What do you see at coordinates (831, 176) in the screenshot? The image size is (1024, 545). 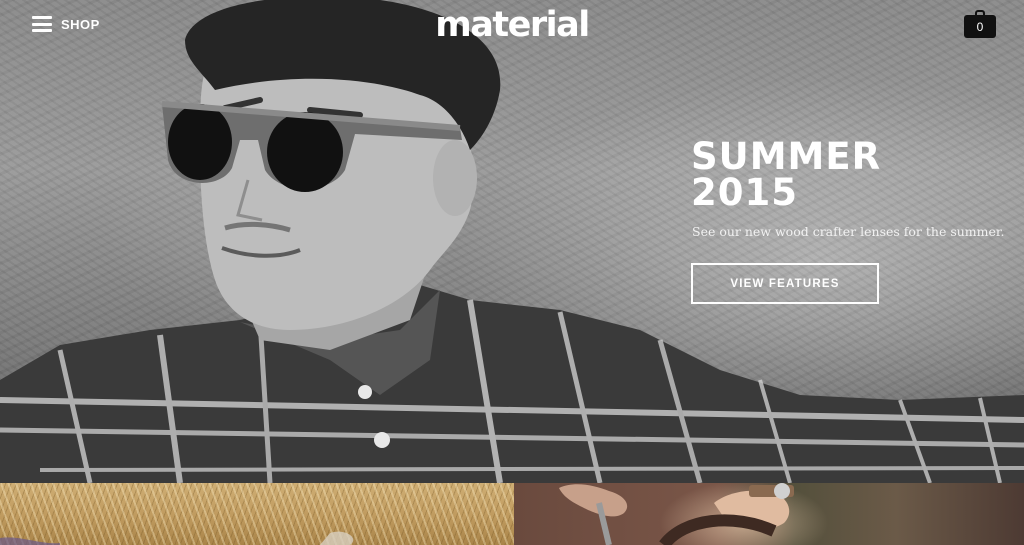 I see `hero-title: SUMMER 2015` at bounding box center [831, 176].